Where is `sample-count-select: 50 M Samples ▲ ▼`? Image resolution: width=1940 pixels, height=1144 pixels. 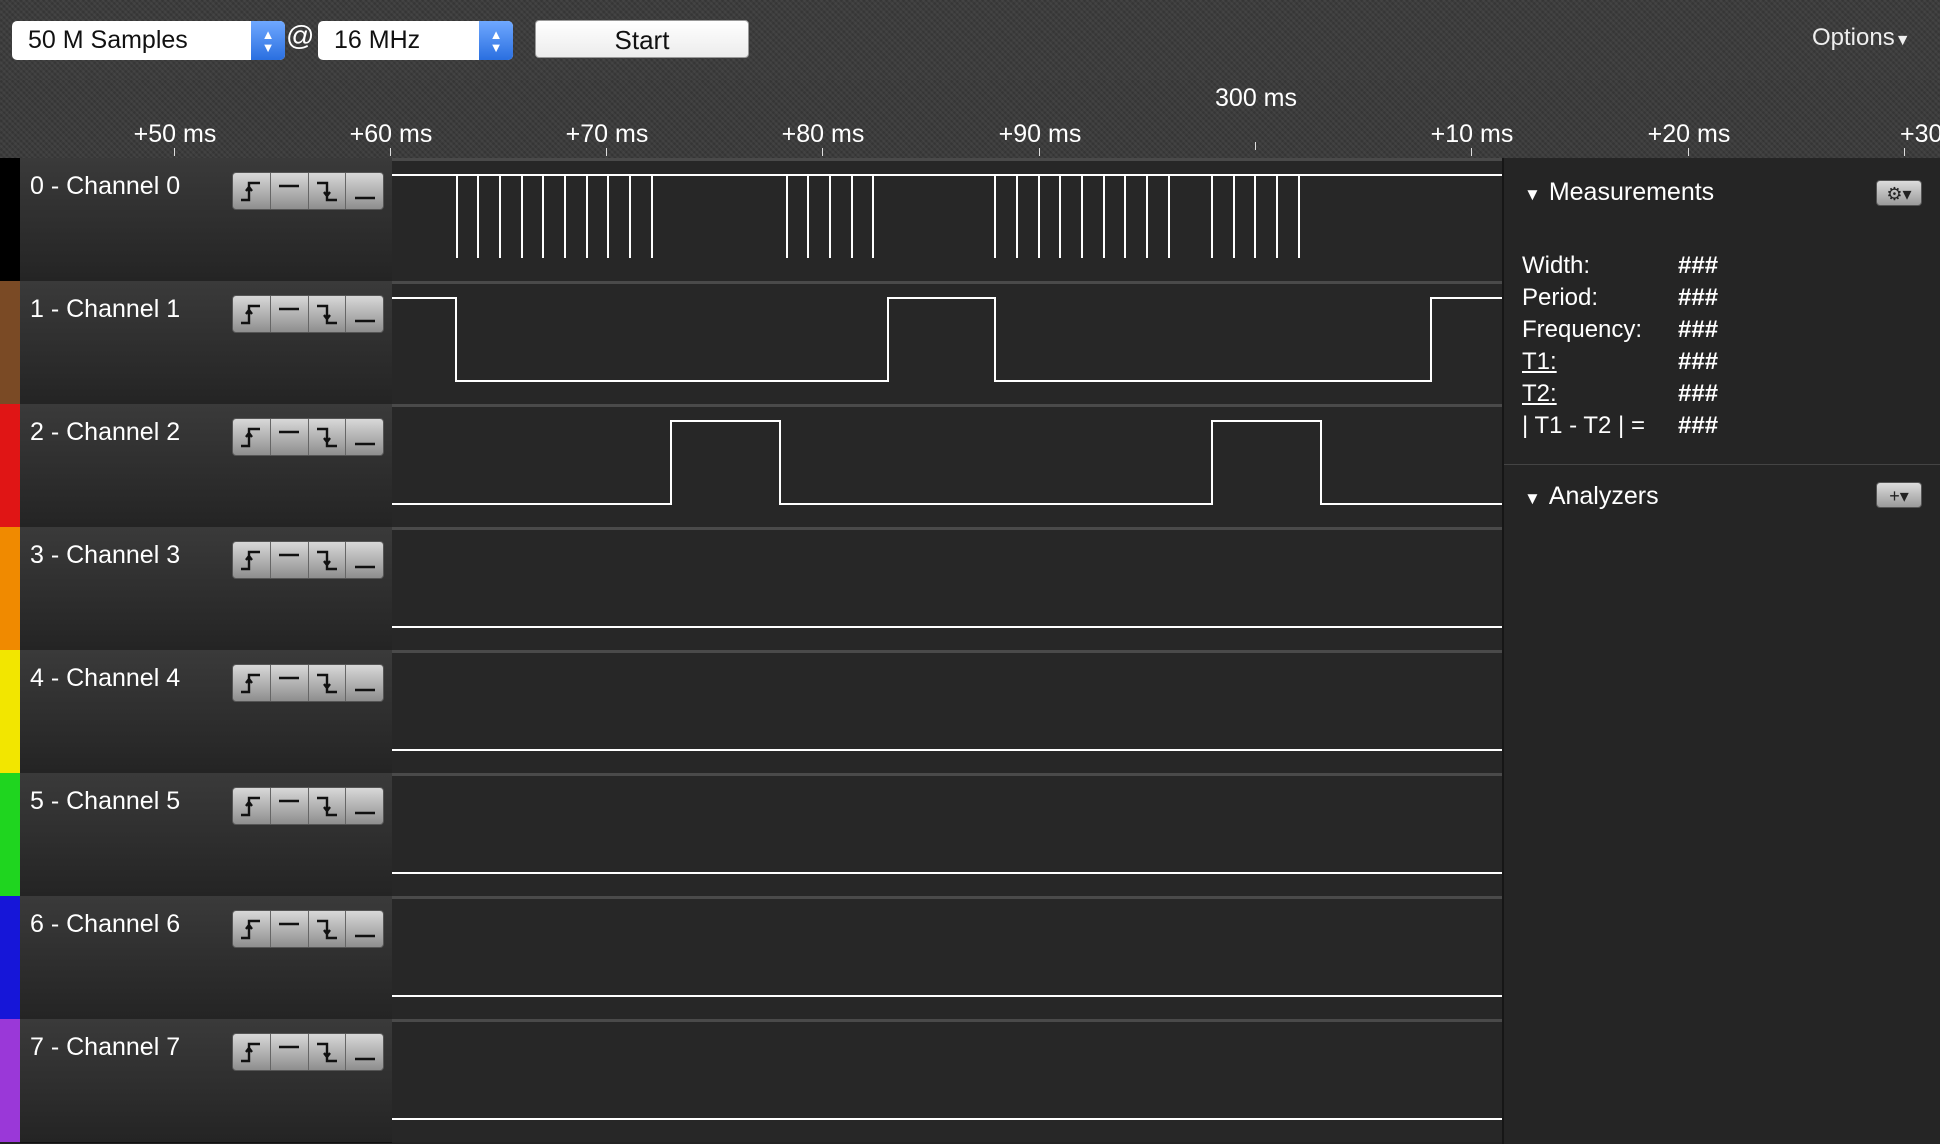
sample-count-select: 50 M Samples ▲ ▼ is located at coordinates (148, 40).